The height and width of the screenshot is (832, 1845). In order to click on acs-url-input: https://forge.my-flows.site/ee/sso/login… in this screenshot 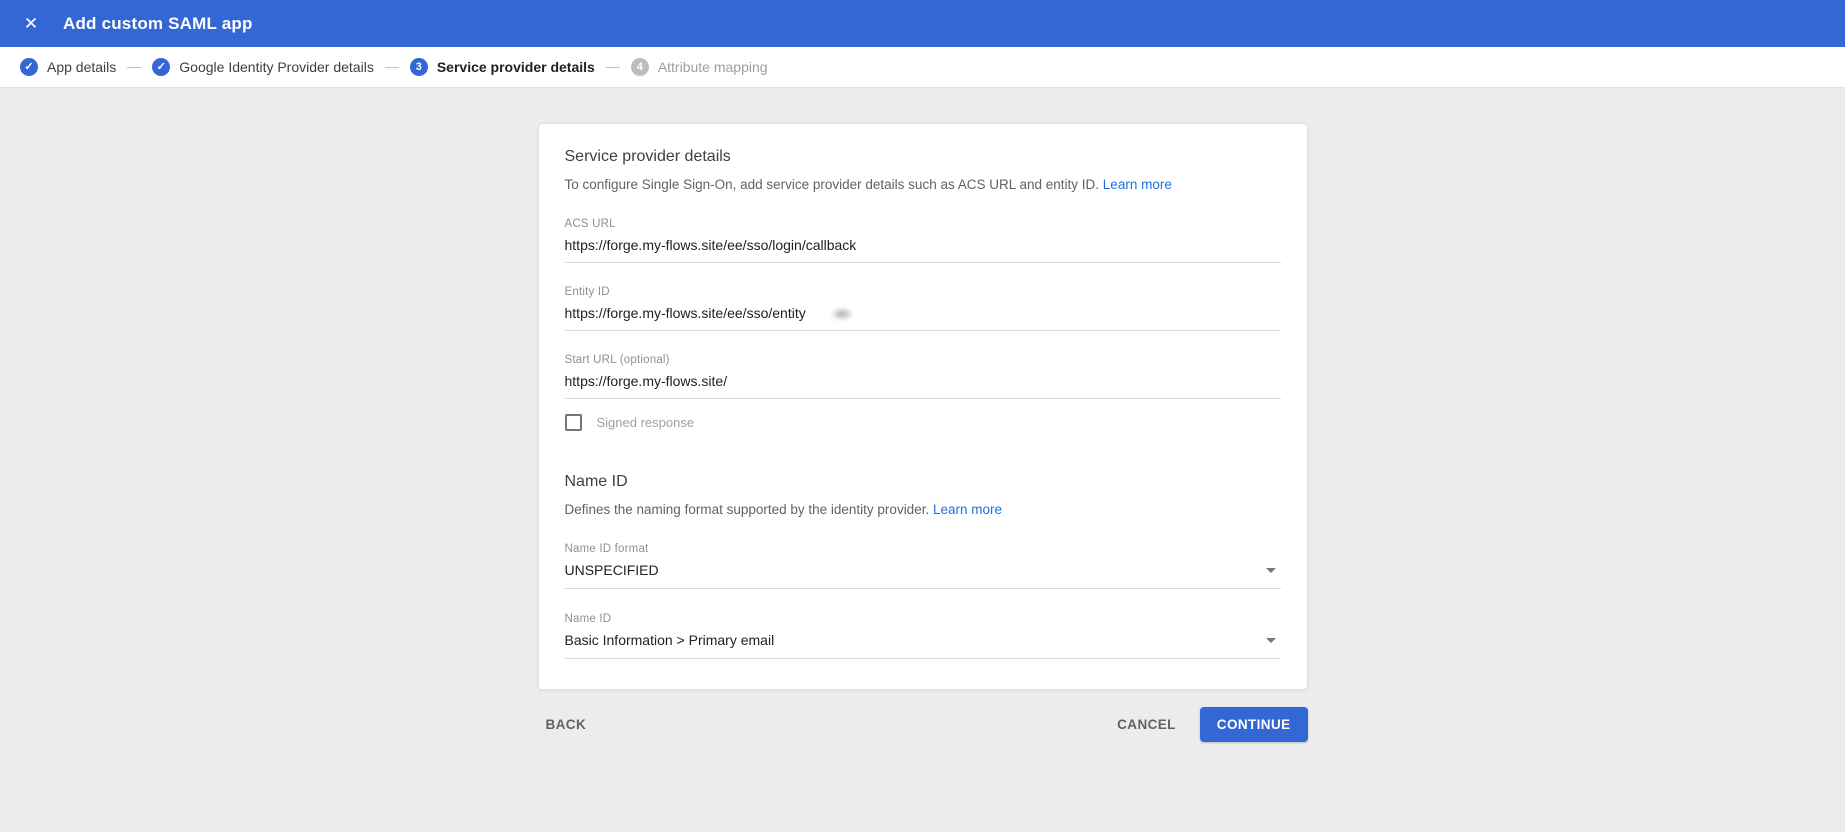, I will do `click(922, 249)`.